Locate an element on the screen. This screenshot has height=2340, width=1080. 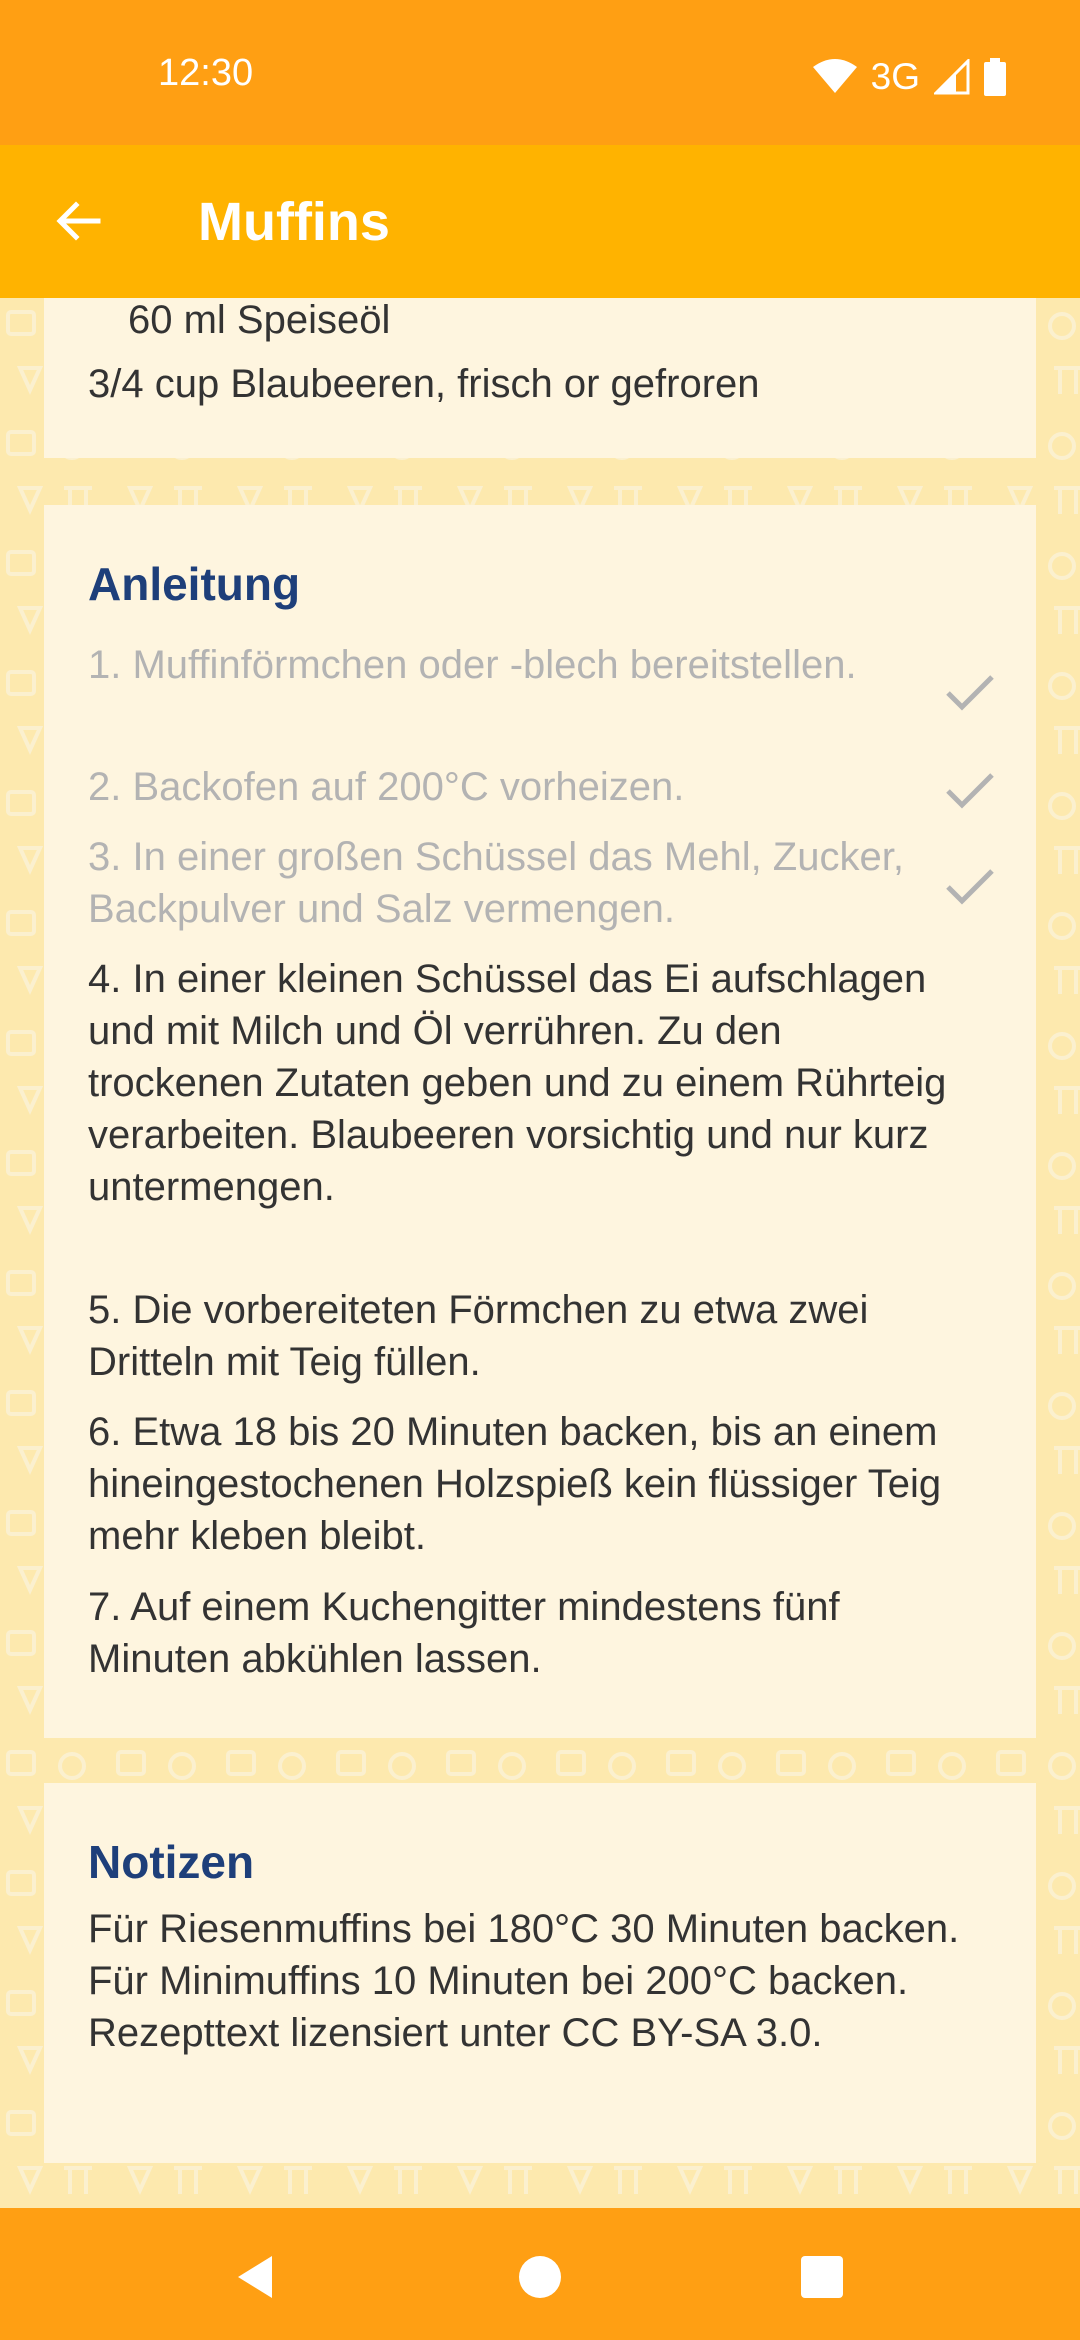
status-time: 12:30 is located at coordinates (206, 73).